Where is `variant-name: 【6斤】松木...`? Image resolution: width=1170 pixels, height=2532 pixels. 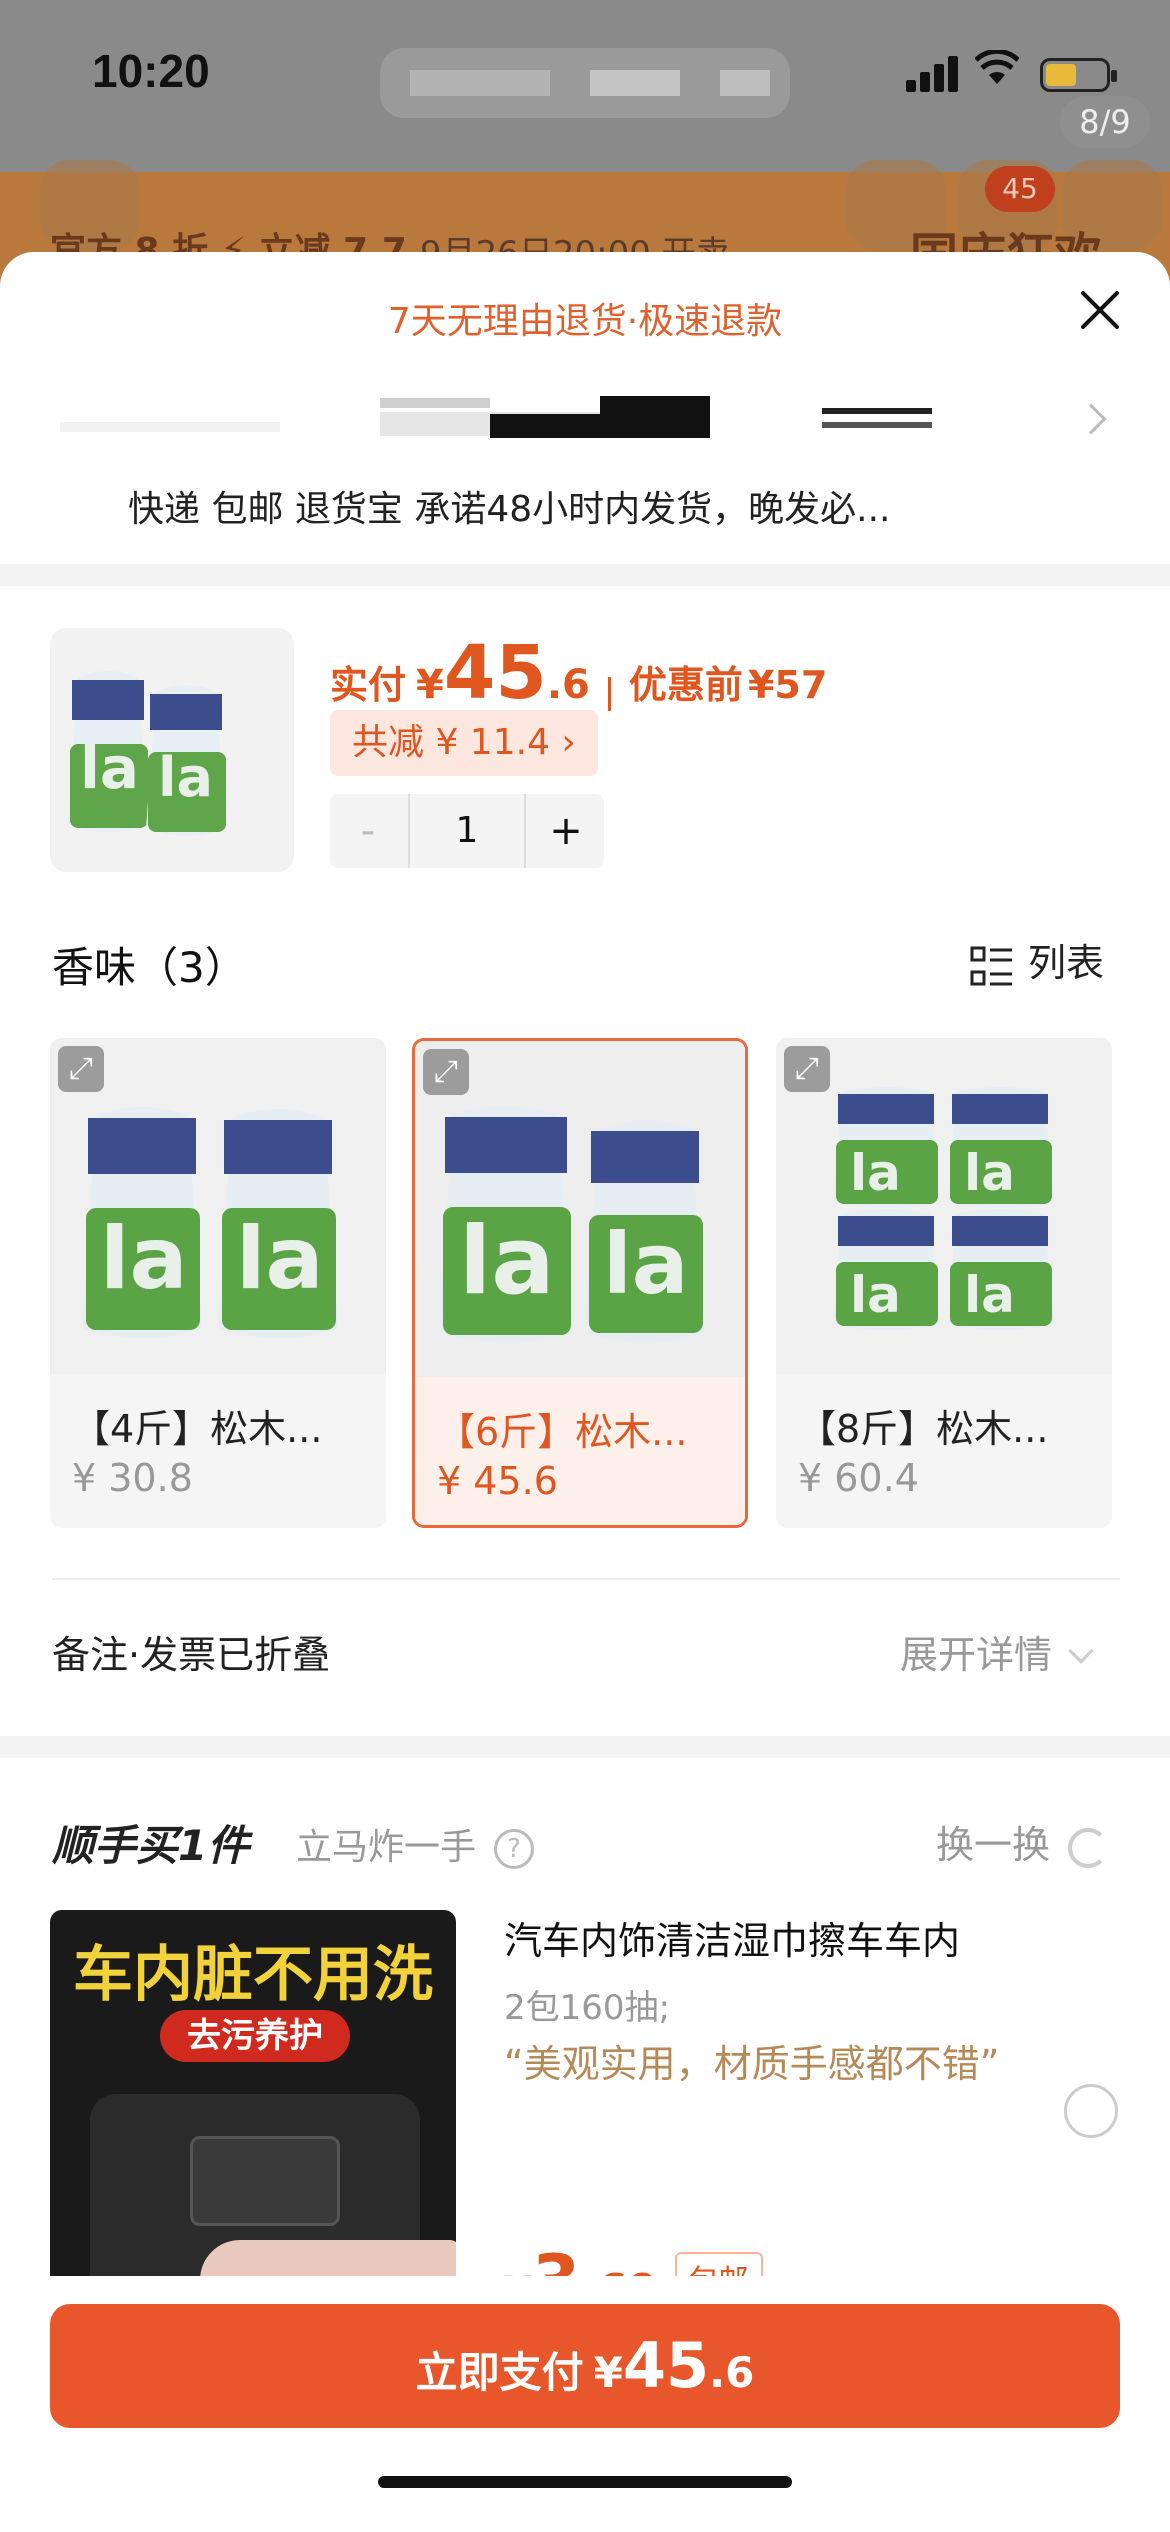 variant-name: 【6斤】松木... is located at coordinates (562, 1432).